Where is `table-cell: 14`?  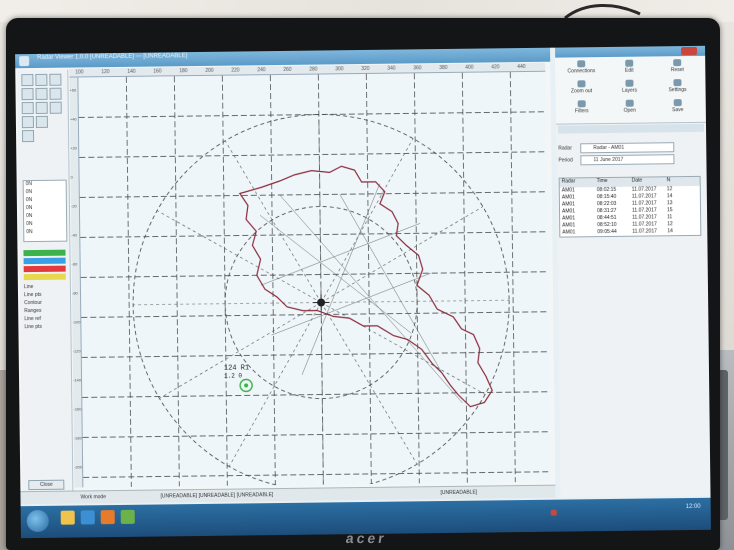
table-cell: 14 is located at coordinates (670, 231).